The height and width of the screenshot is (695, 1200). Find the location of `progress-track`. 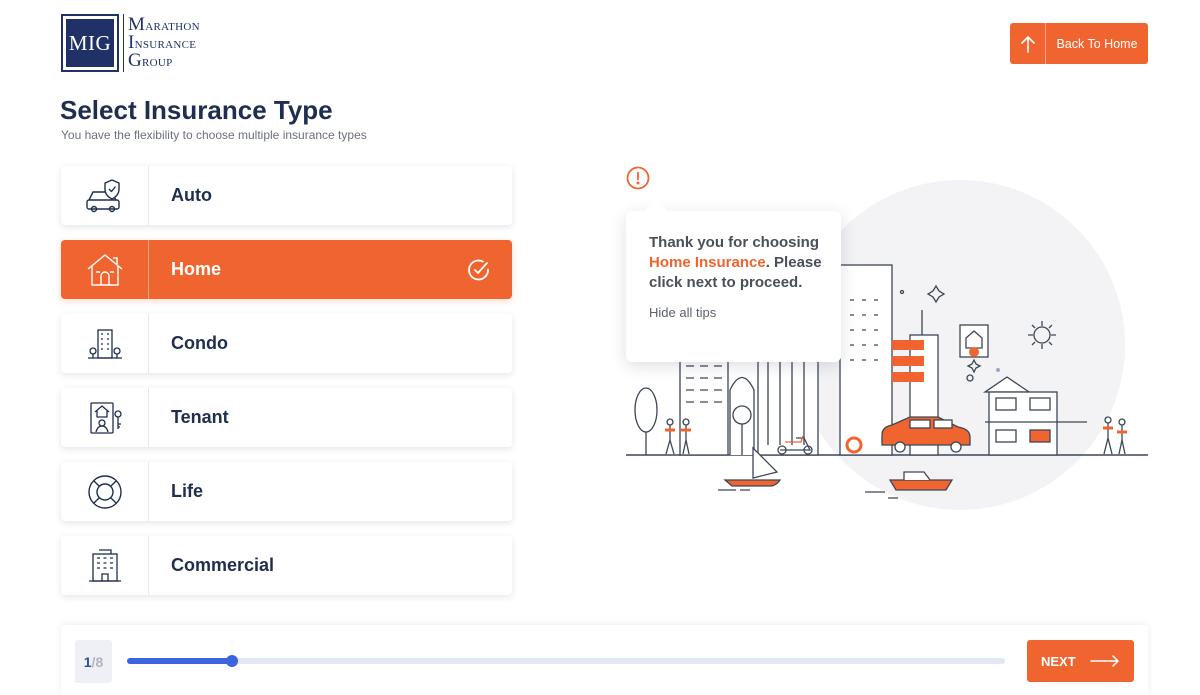

progress-track is located at coordinates (566, 661).